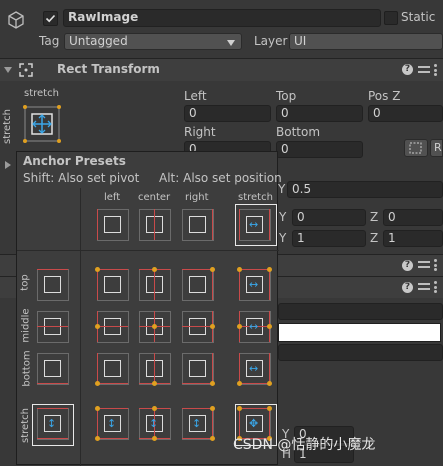  What do you see at coordinates (300, 41) in the screenshot?
I see `layer-dropdown-value: UI` at bounding box center [300, 41].